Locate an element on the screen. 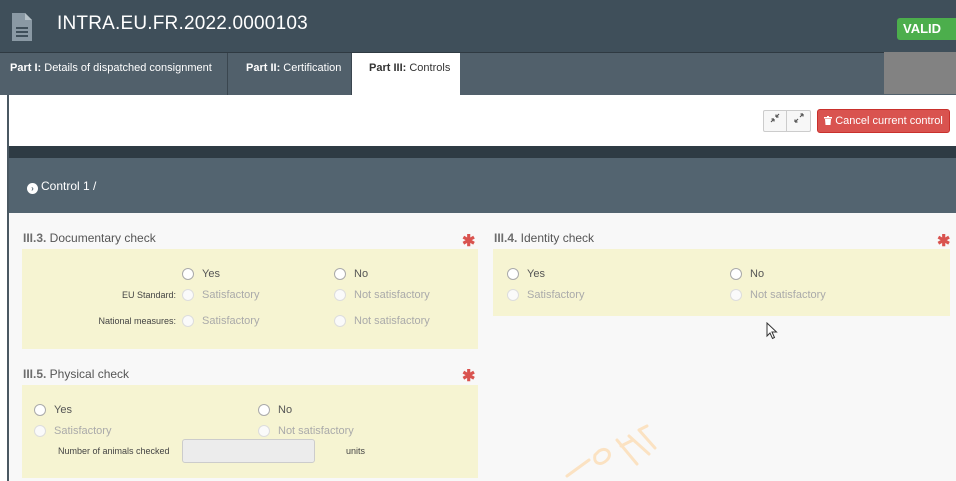 The height and width of the screenshot is (481, 956). units-label: units is located at coordinates (356, 451).